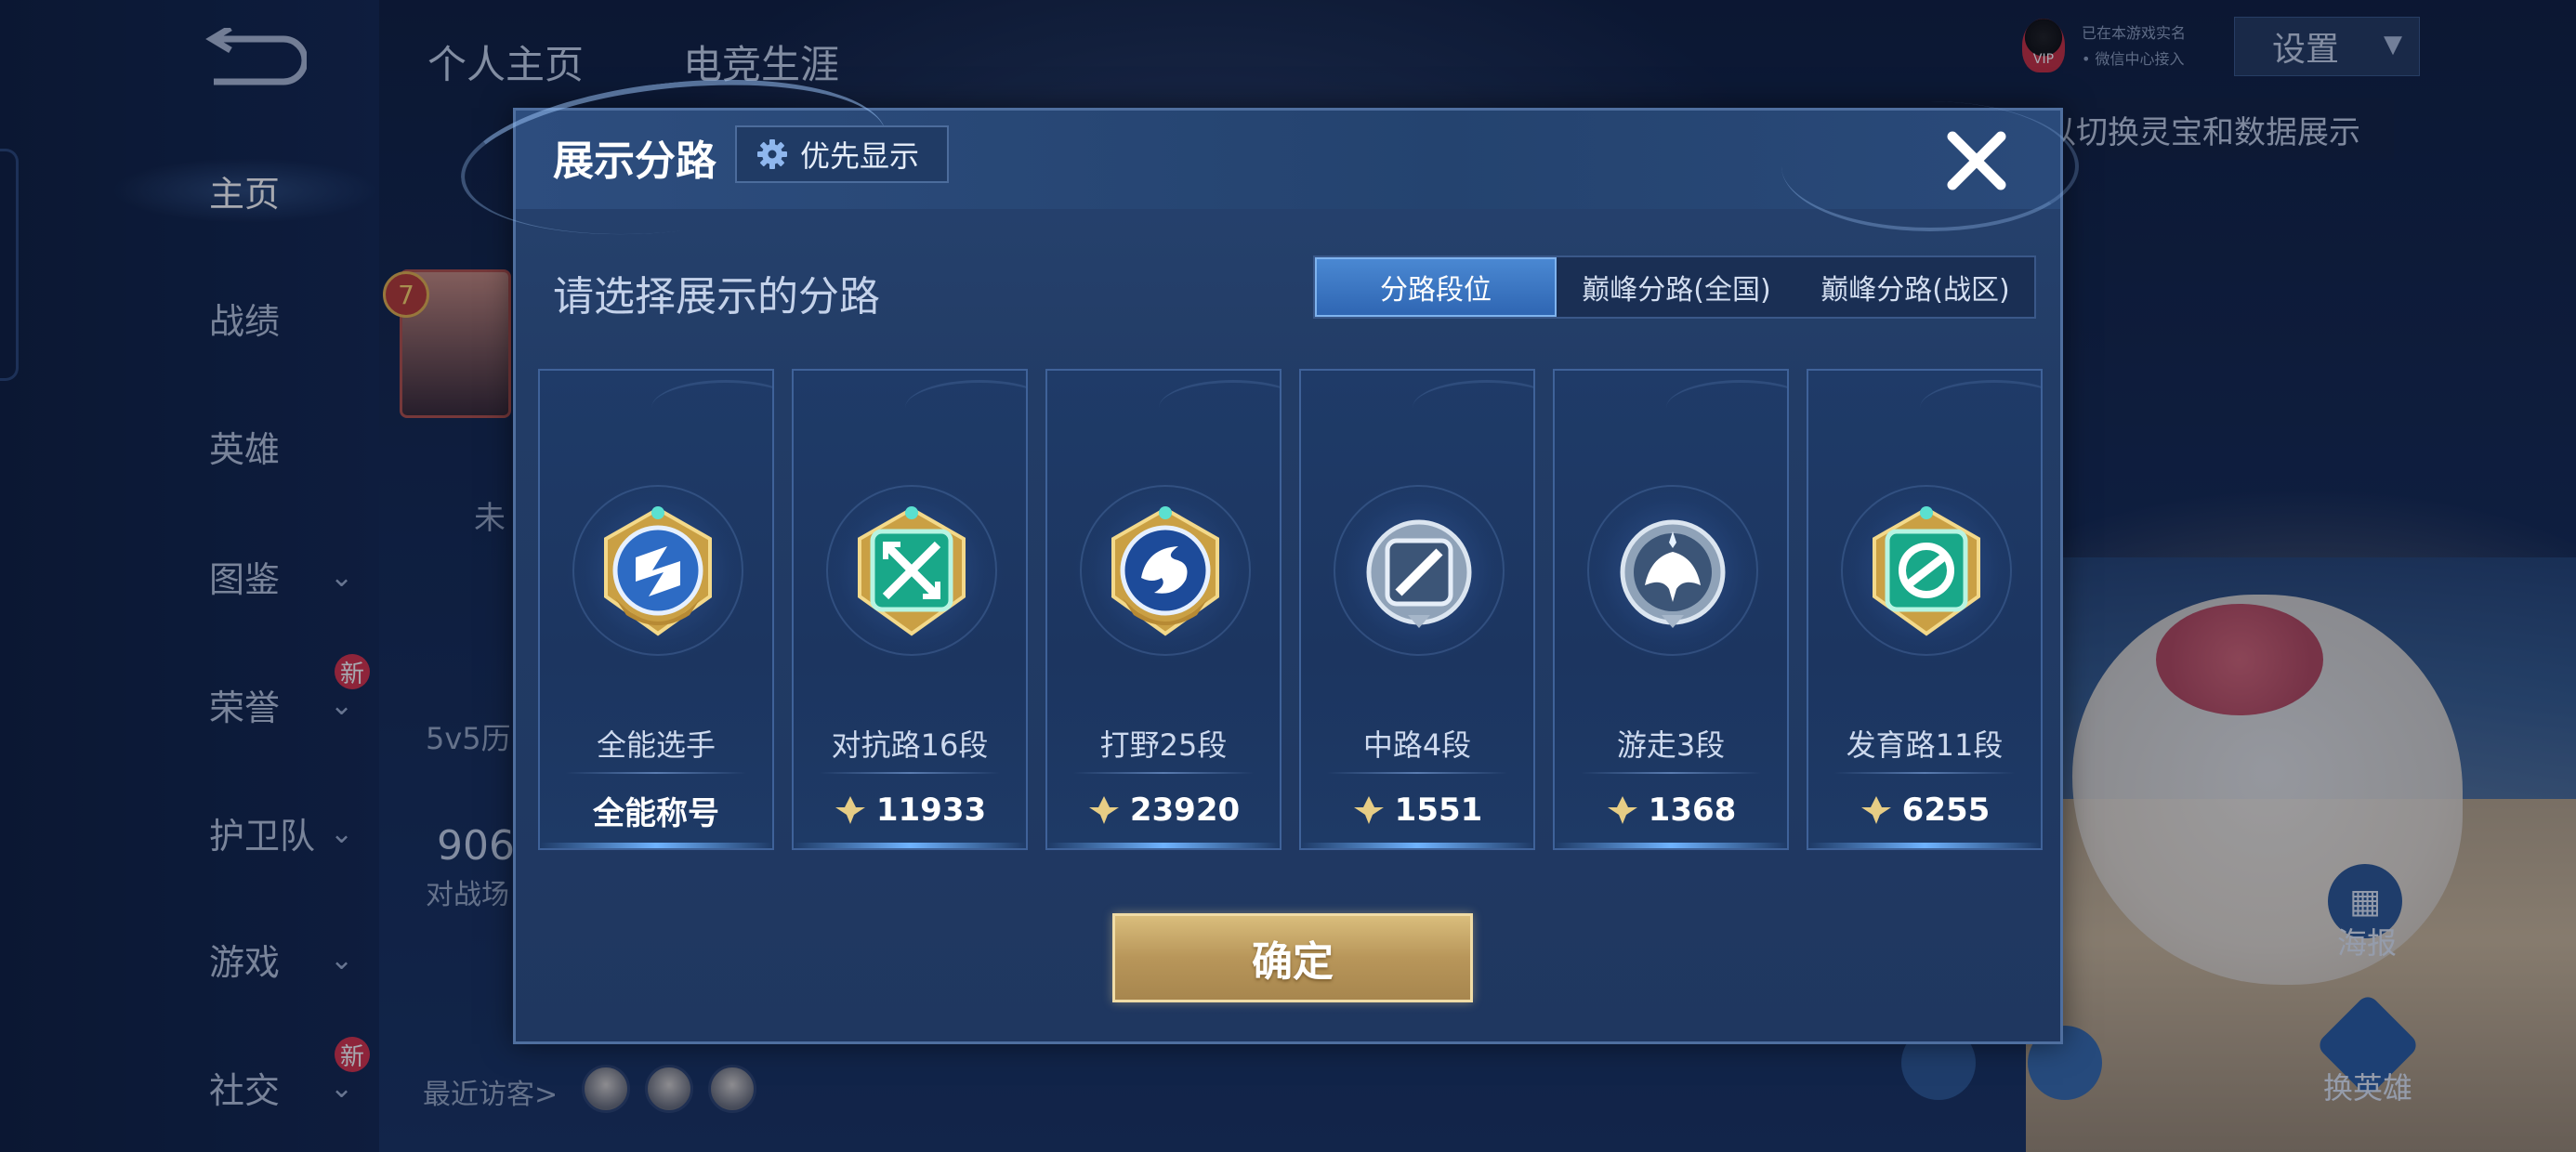  I want to click on tab-peak-region: 巅峰分路(战区), so click(1915, 287).